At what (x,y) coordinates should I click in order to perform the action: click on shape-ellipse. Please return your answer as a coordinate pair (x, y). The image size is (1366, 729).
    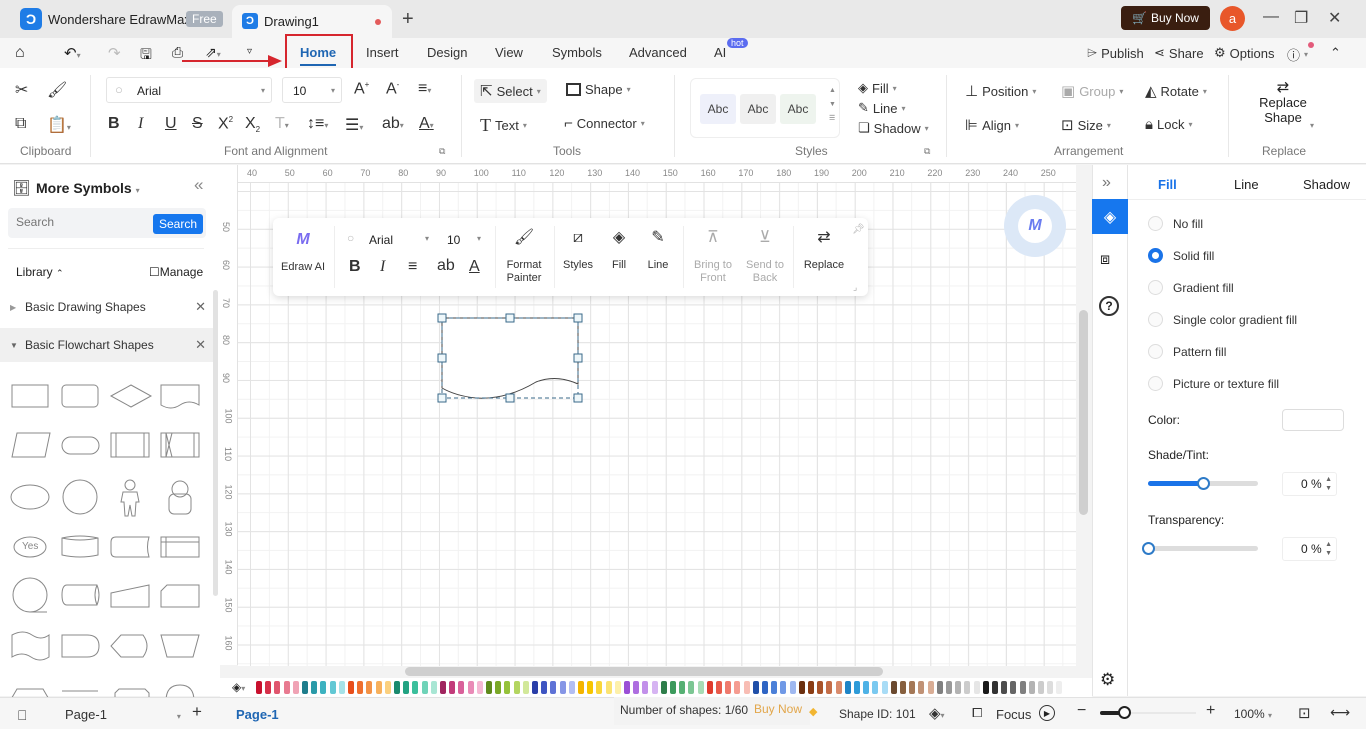
    Looking at the image, I should click on (30, 497).